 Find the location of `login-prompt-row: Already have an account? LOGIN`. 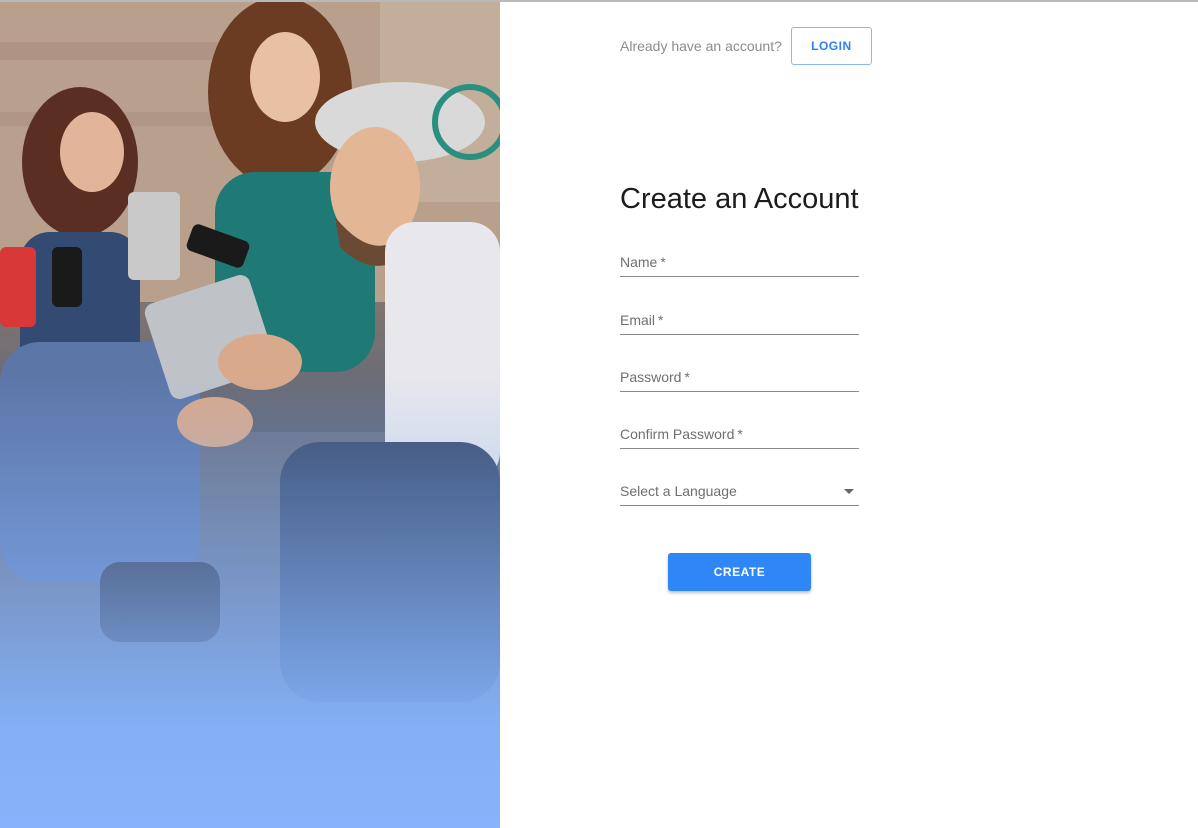

login-prompt-row: Already have an account? LOGIN is located at coordinates (746, 46).